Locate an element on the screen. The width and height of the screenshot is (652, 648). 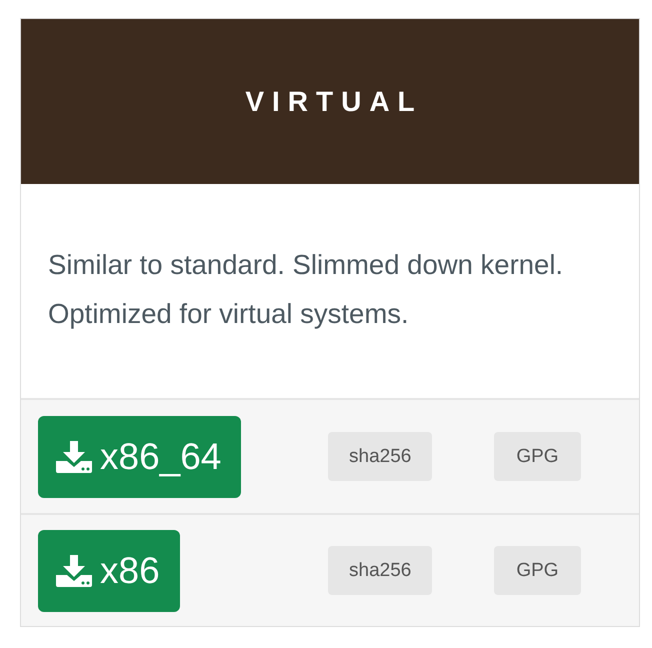
download-button: x86_64 is located at coordinates (140, 457).